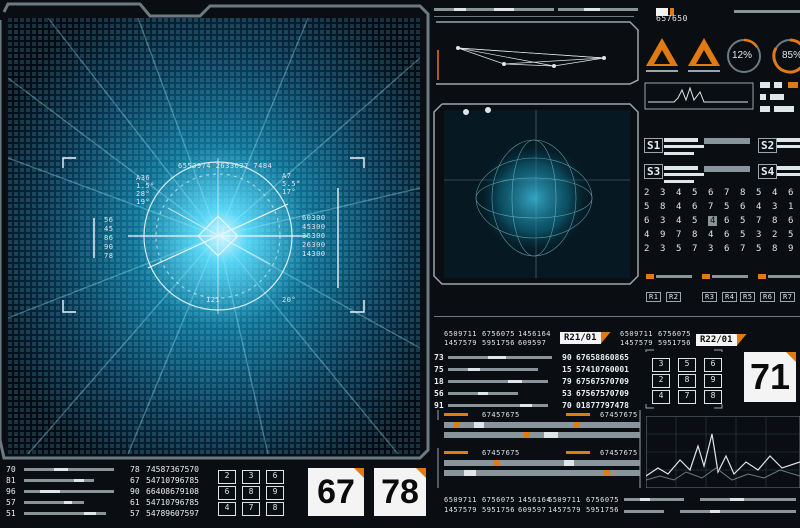 This screenshot has width=800, height=528. What do you see at coordinates (721, 340) in the screenshot?
I see `tag-r22: R22/01` at bounding box center [721, 340].